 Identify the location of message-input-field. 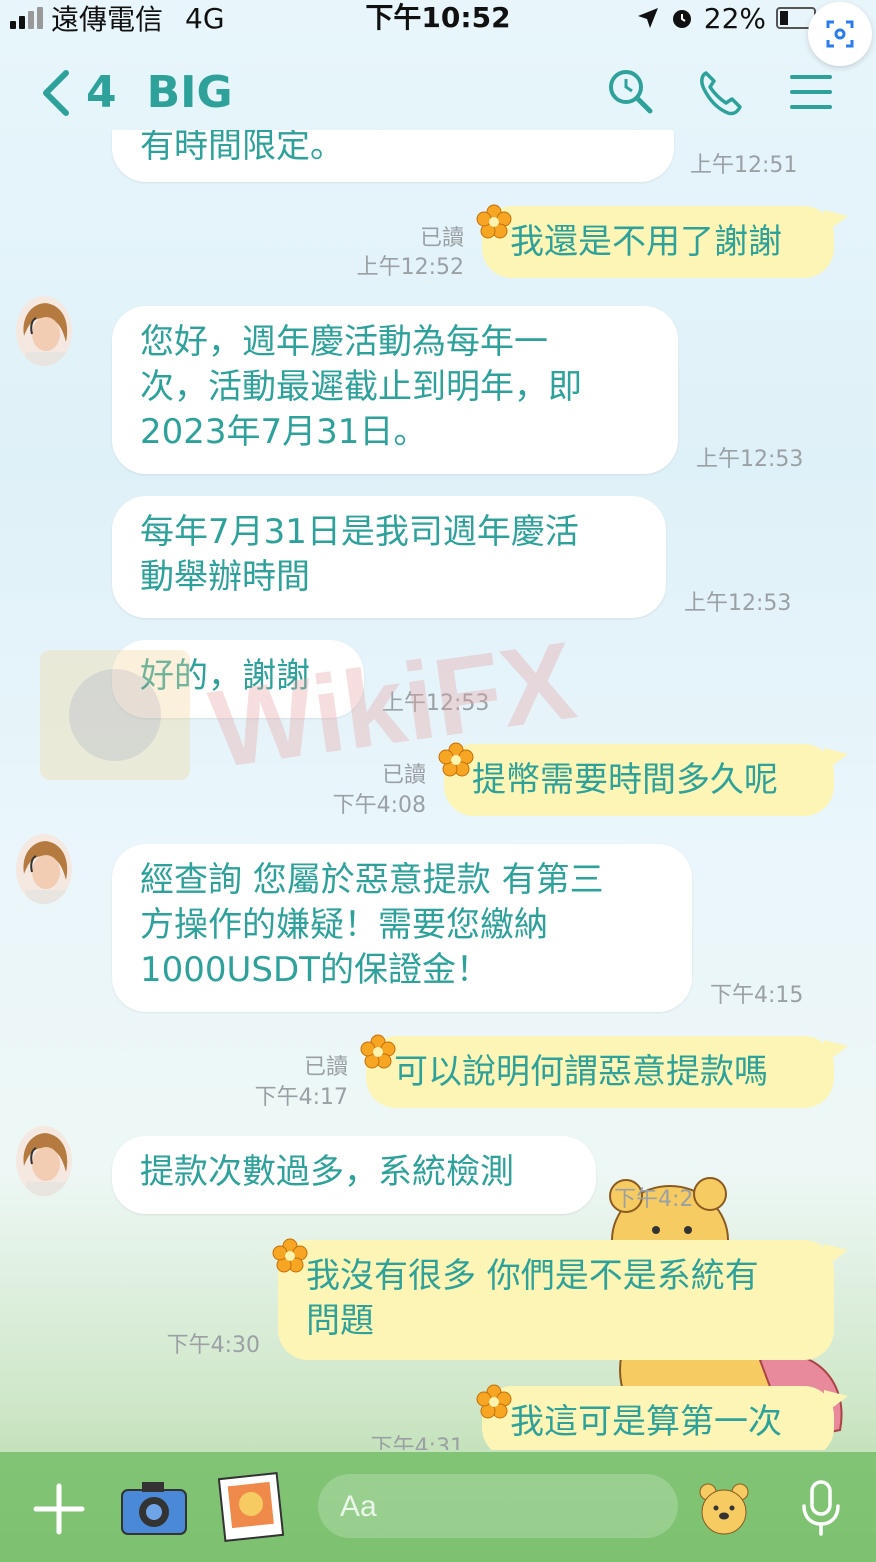
(490, 1507).